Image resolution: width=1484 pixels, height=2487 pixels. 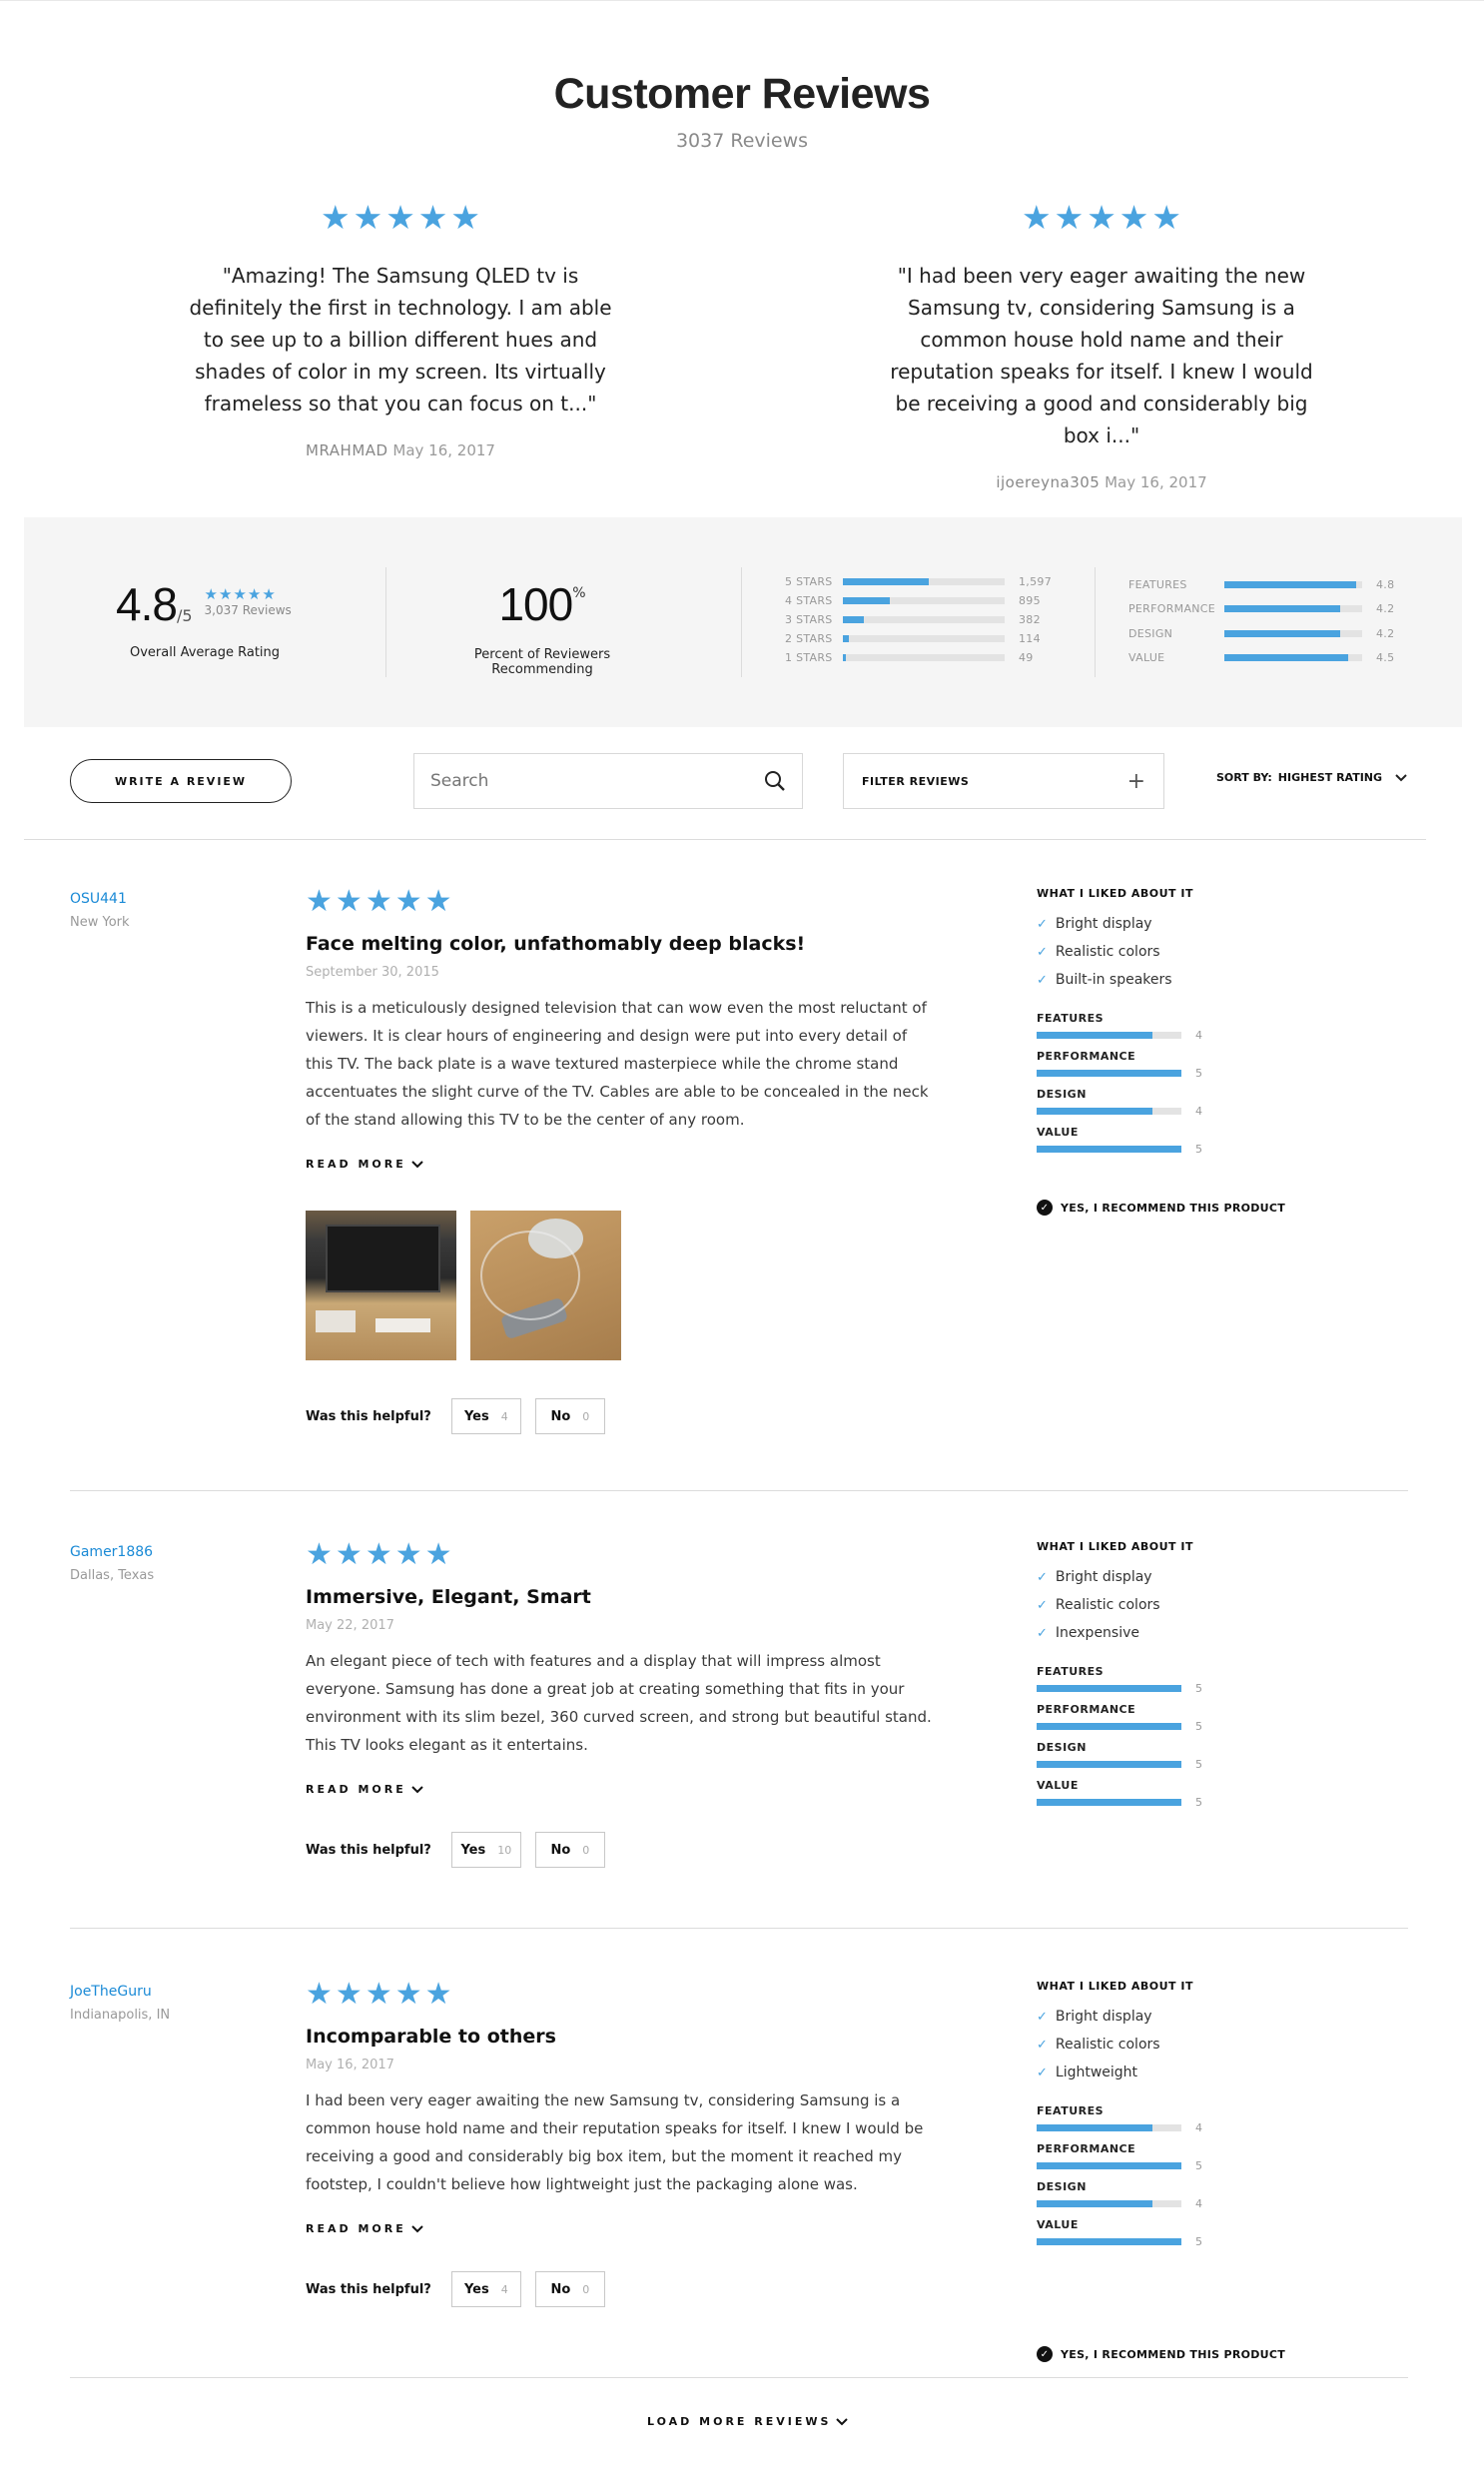 I want to click on reviewer-name: Gamer1886, so click(x=112, y=1552).